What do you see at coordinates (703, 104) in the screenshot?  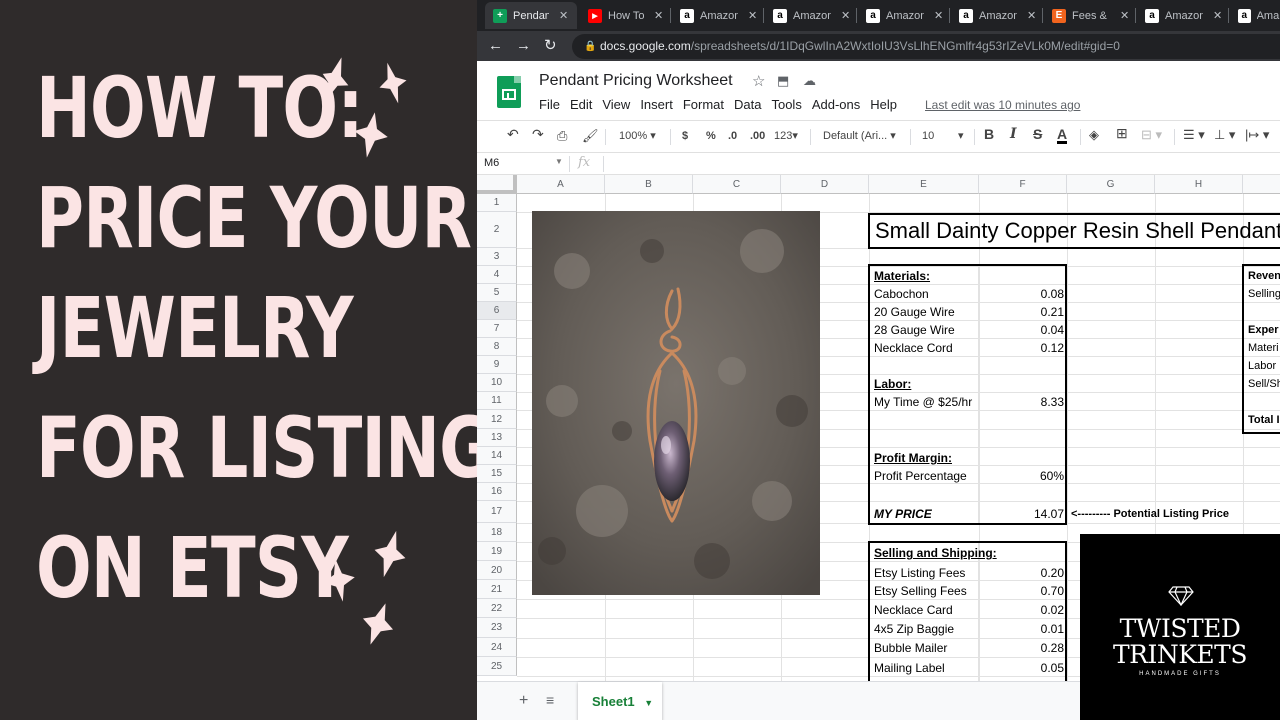 I see `menu-format: Format` at bounding box center [703, 104].